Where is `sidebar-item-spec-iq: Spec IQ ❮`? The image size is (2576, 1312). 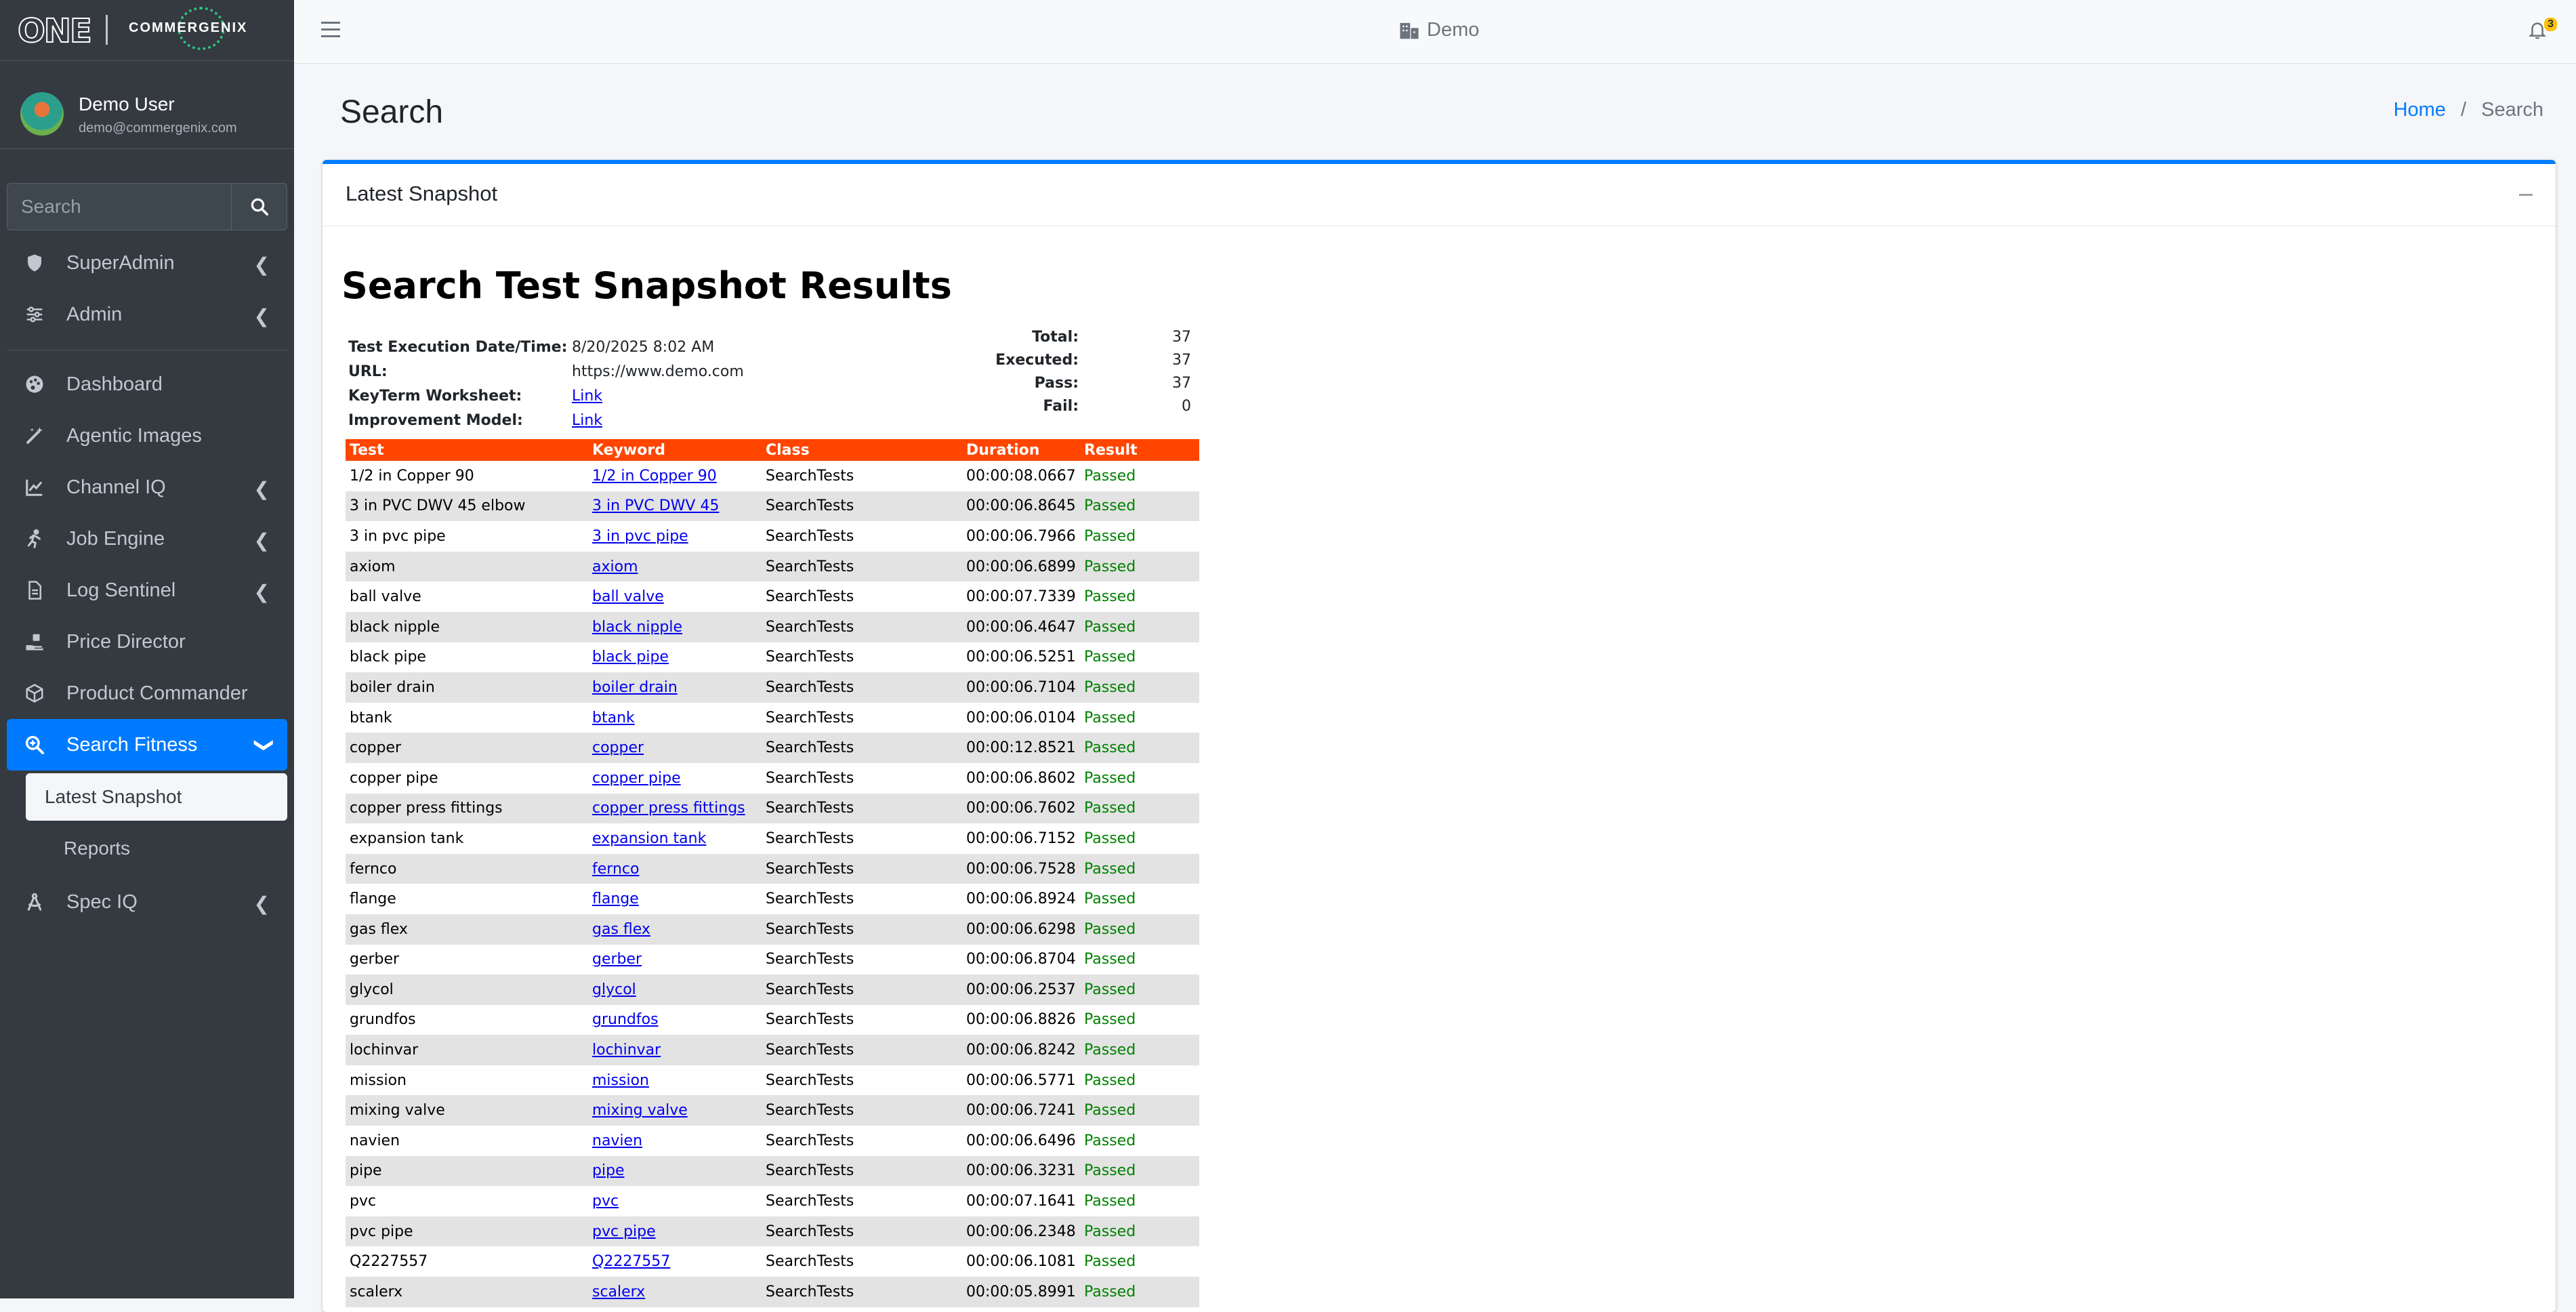
sidebar-item-spec-iq: Spec IQ ❮ is located at coordinates (147, 902).